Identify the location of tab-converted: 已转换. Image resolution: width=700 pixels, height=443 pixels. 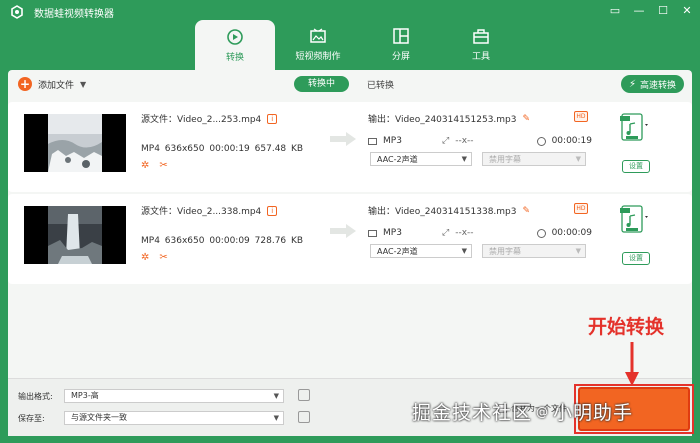
(380, 84).